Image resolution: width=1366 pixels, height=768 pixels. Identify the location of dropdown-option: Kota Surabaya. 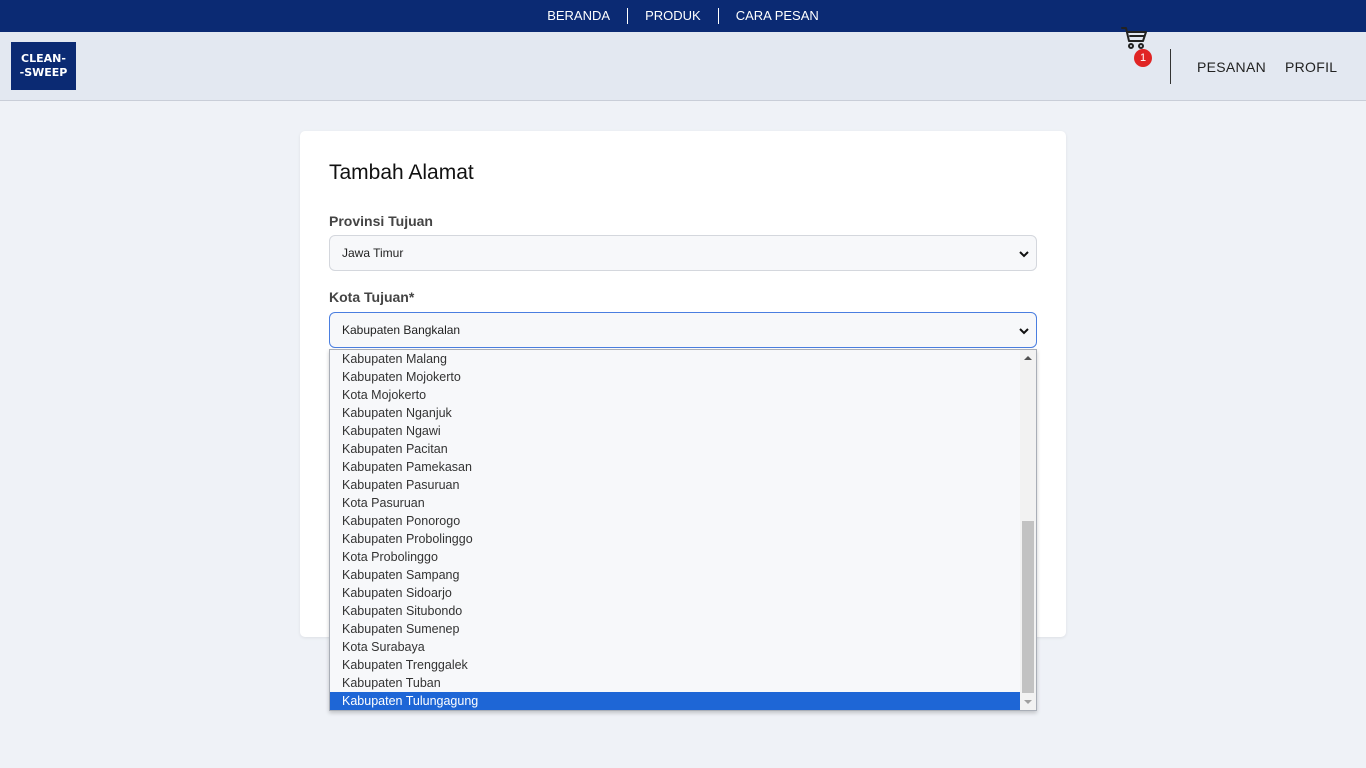
(675, 647).